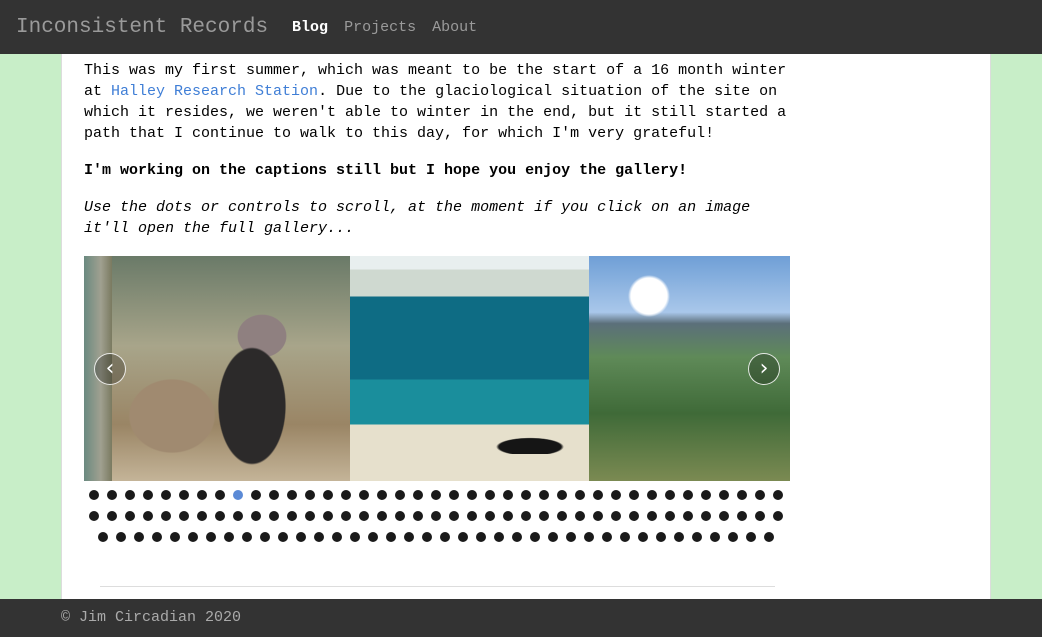 The height and width of the screenshot is (637, 1042). What do you see at coordinates (231, 368) in the screenshot?
I see `gallery-slide-penguin` at bounding box center [231, 368].